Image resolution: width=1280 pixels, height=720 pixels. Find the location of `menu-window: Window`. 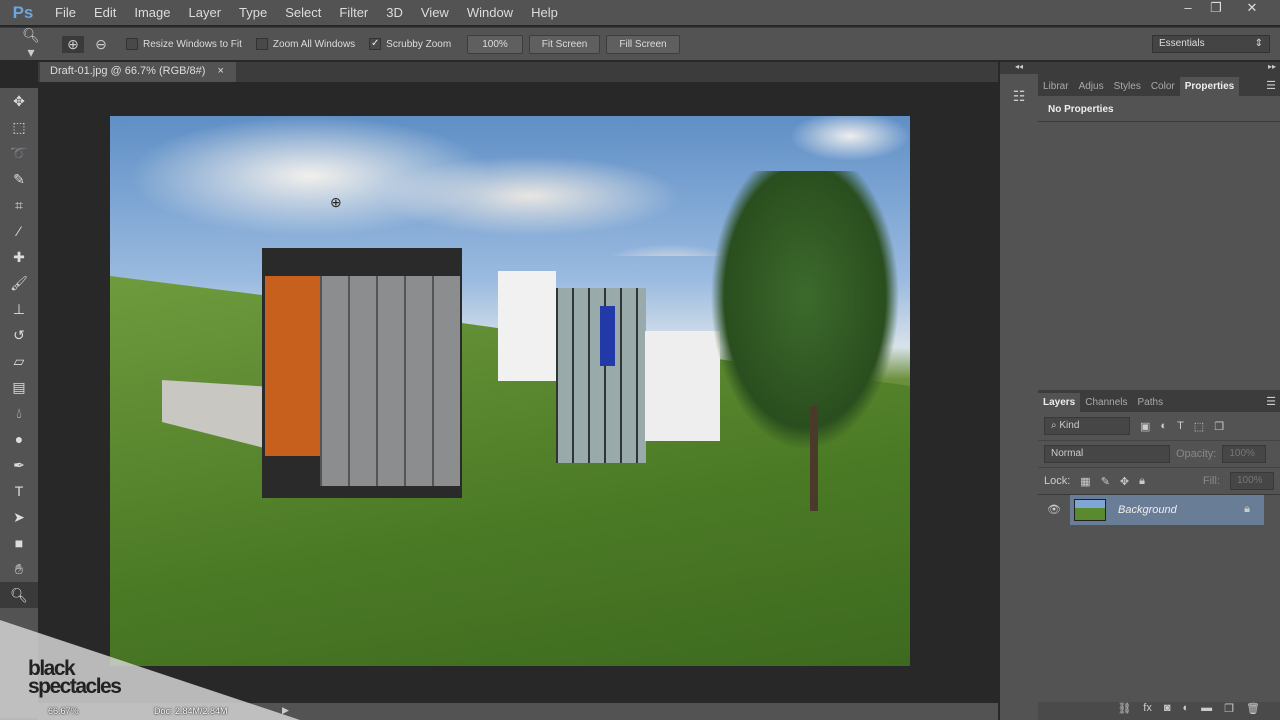

menu-window: Window is located at coordinates (490, 12).